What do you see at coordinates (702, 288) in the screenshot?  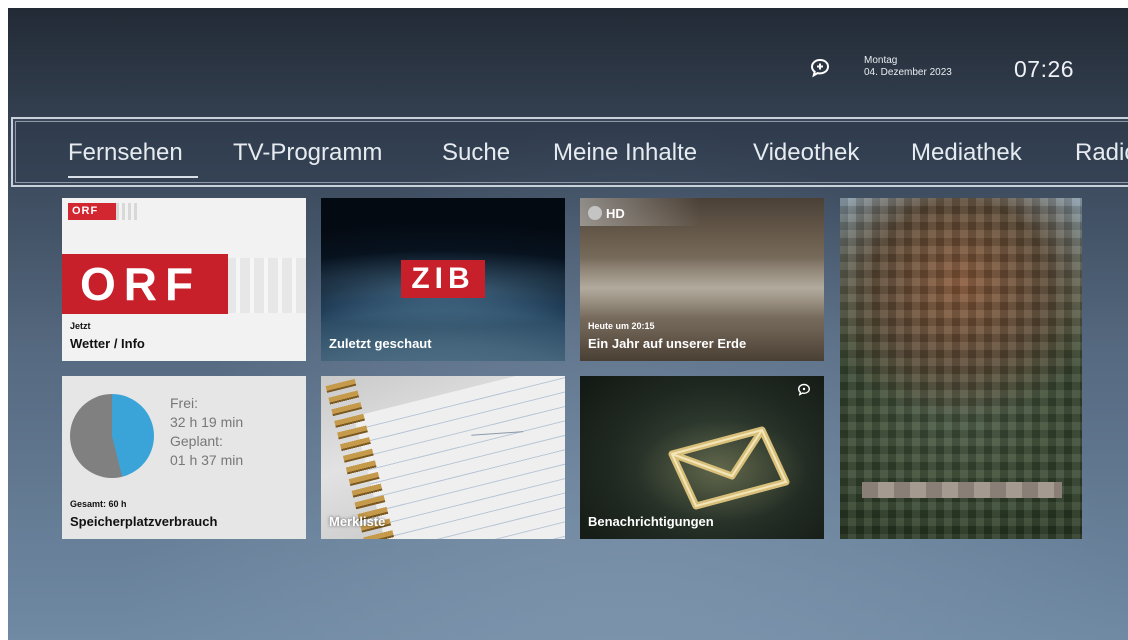 I see `landscape-fog` at bounding box center [702, 288].